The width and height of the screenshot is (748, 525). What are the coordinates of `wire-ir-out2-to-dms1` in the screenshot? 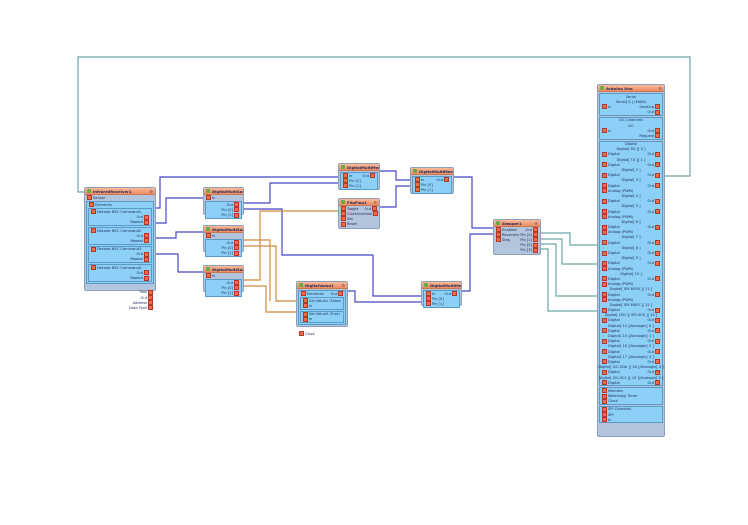 It's located at (180, 210).